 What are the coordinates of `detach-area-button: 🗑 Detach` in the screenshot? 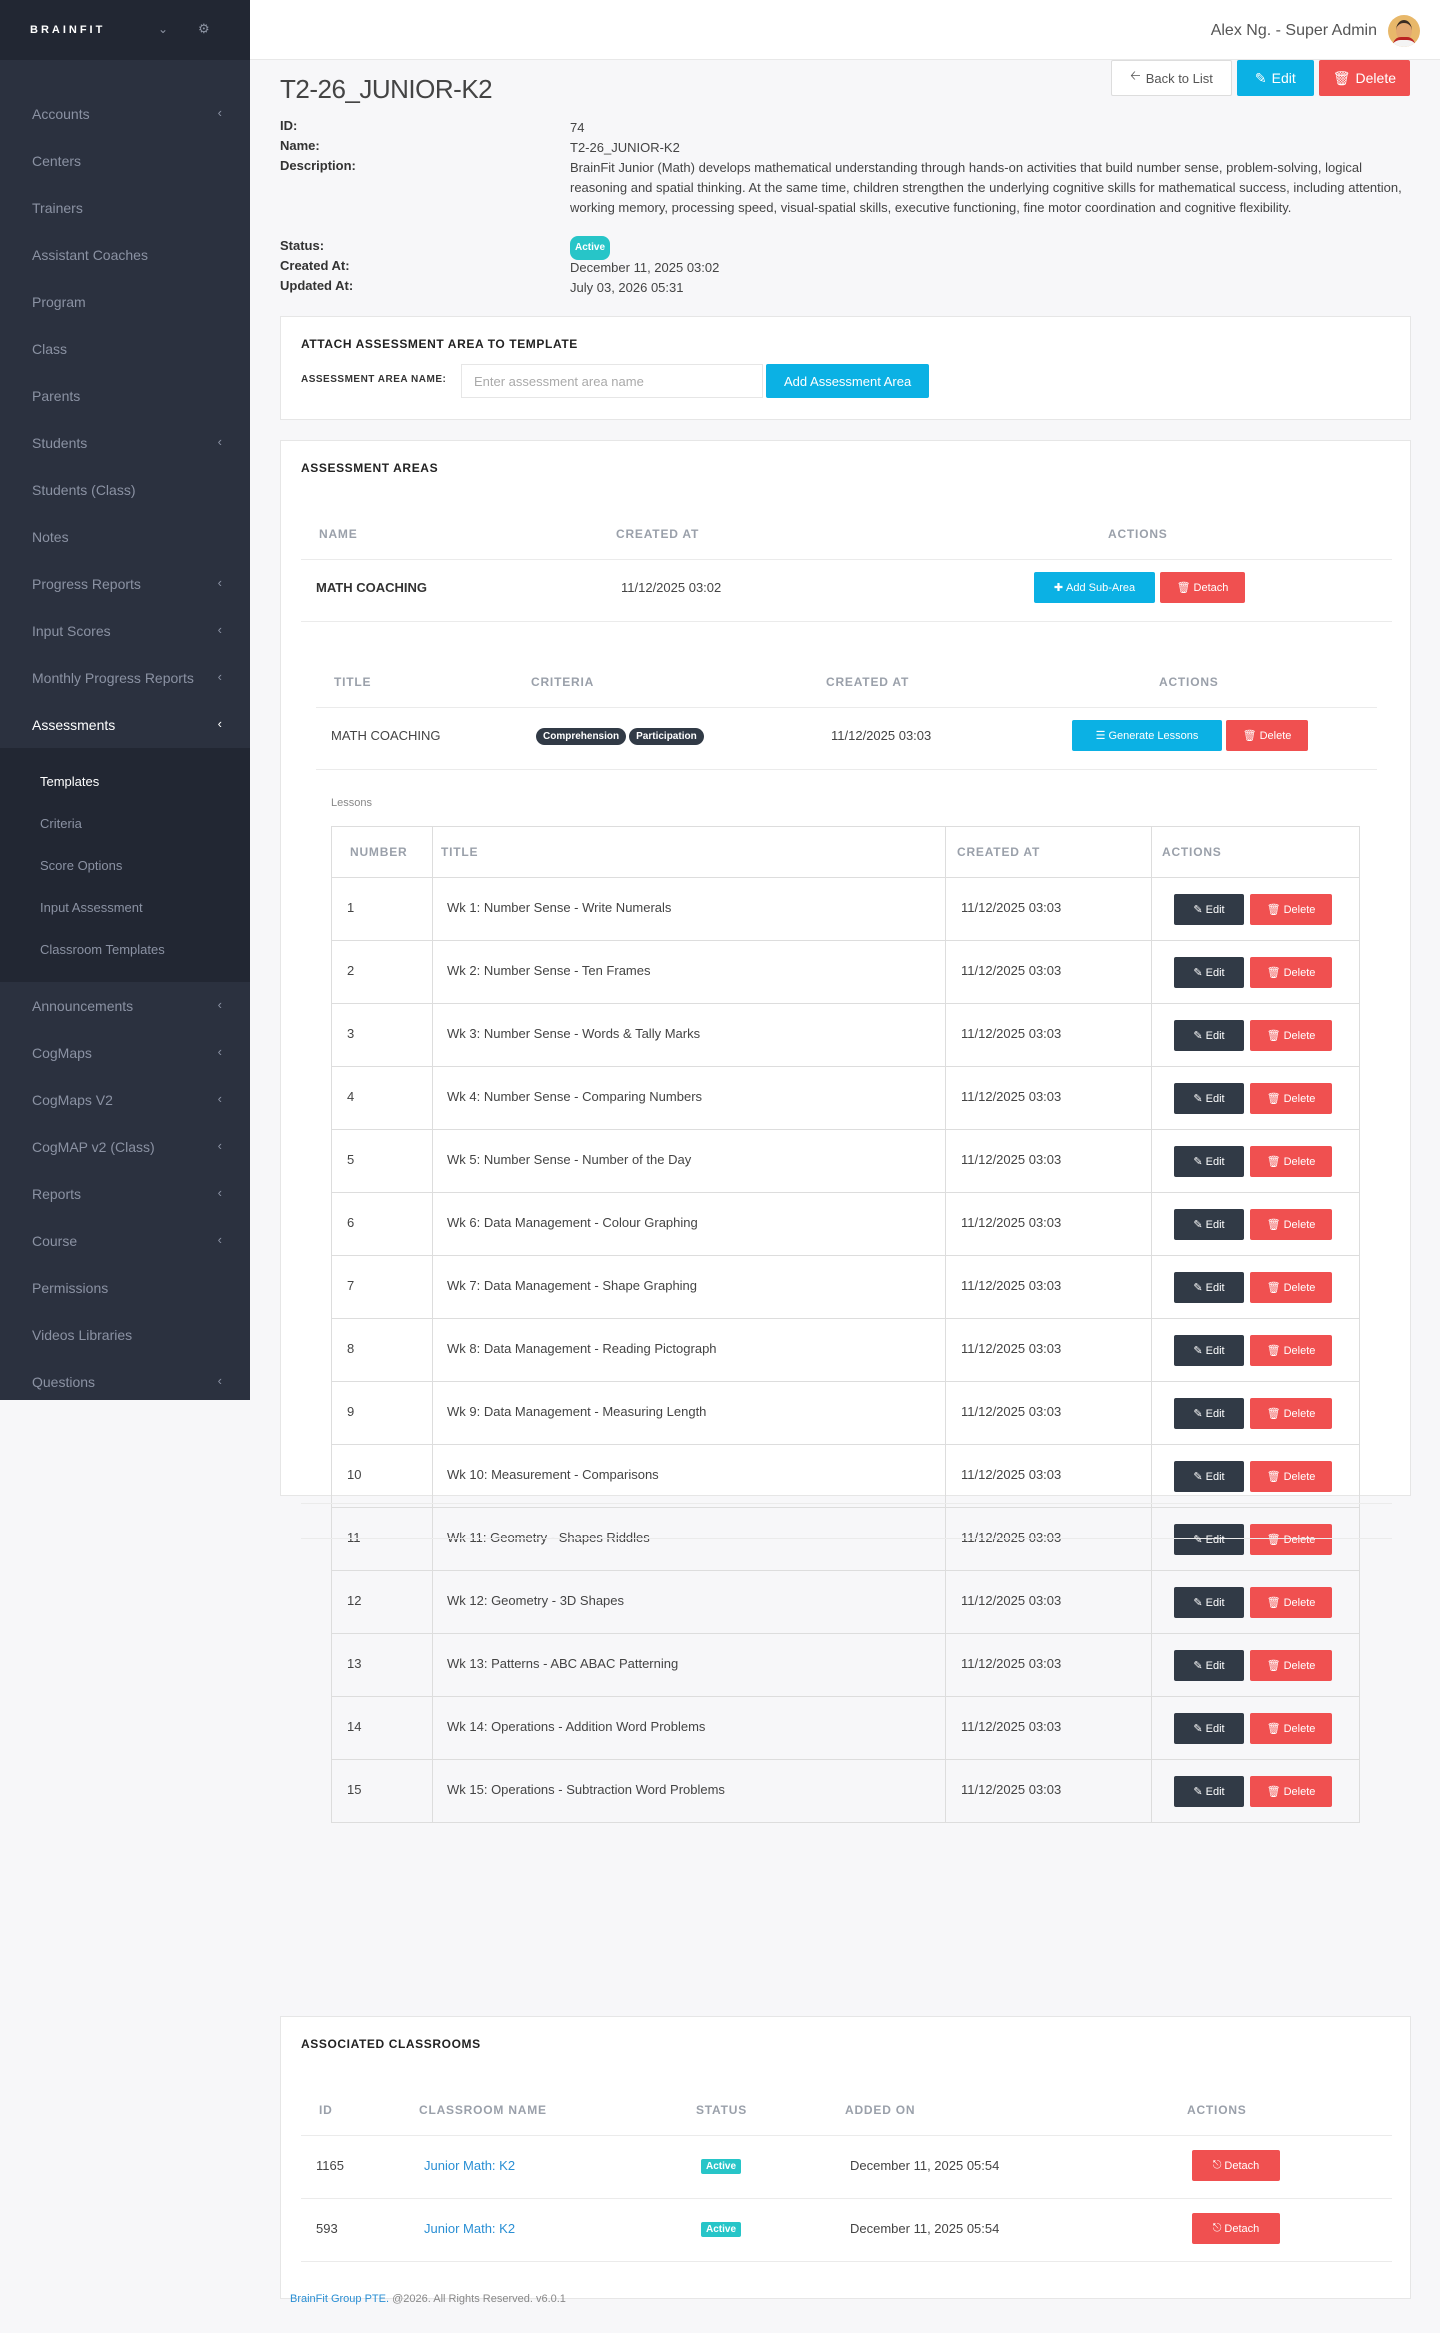 It's located at (1202, 587).